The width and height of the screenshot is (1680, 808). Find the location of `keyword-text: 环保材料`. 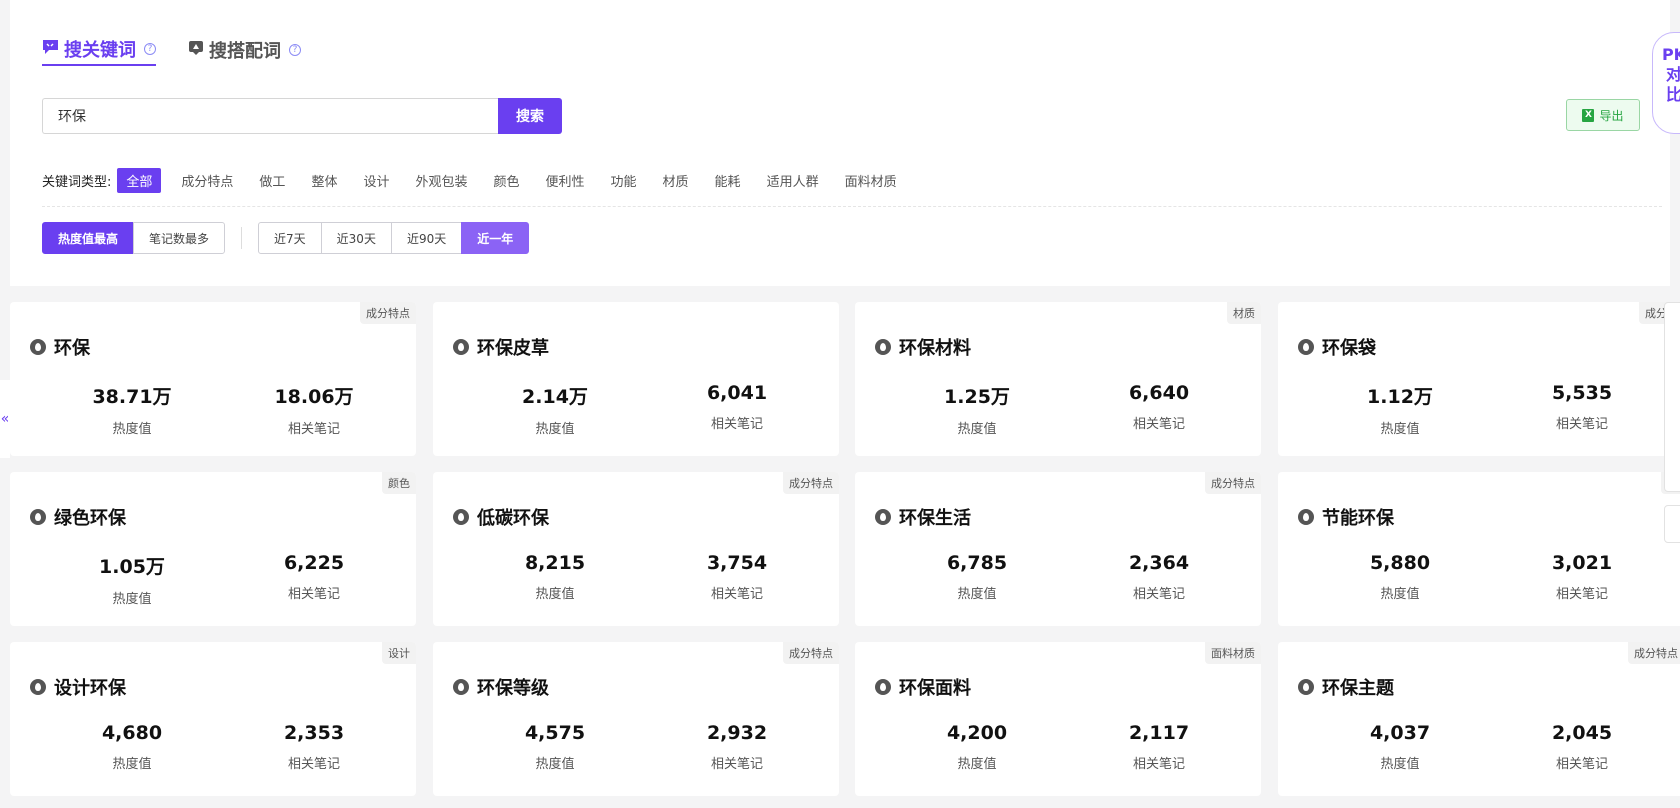

keyword-text: 环保材料 is located at coordinates (935, 348).